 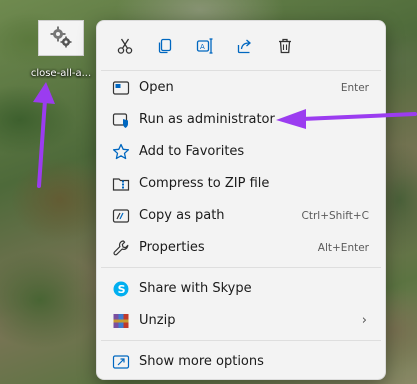 What do you see at coordinates (195, 288) in the screenshot?
I see `menu-item-label: Share with Skype` at bounding box center [195, 288].